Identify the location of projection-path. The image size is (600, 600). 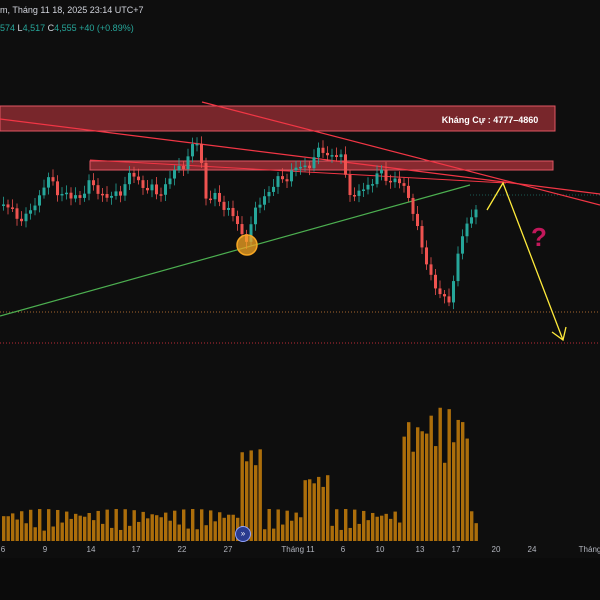
(525, 261).